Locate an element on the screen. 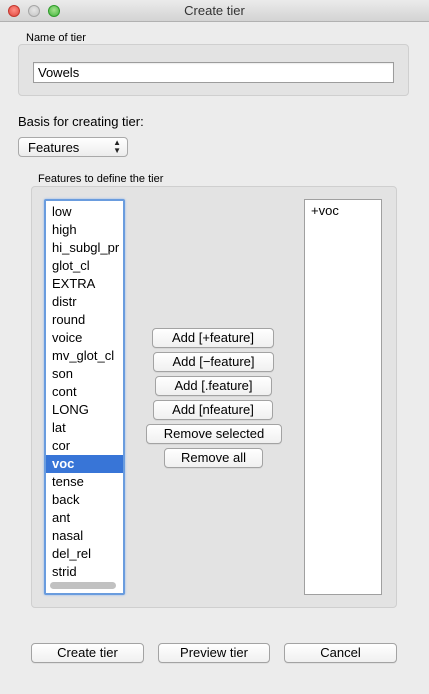  feature-list-item: lat is located at coordinates (84, 428).